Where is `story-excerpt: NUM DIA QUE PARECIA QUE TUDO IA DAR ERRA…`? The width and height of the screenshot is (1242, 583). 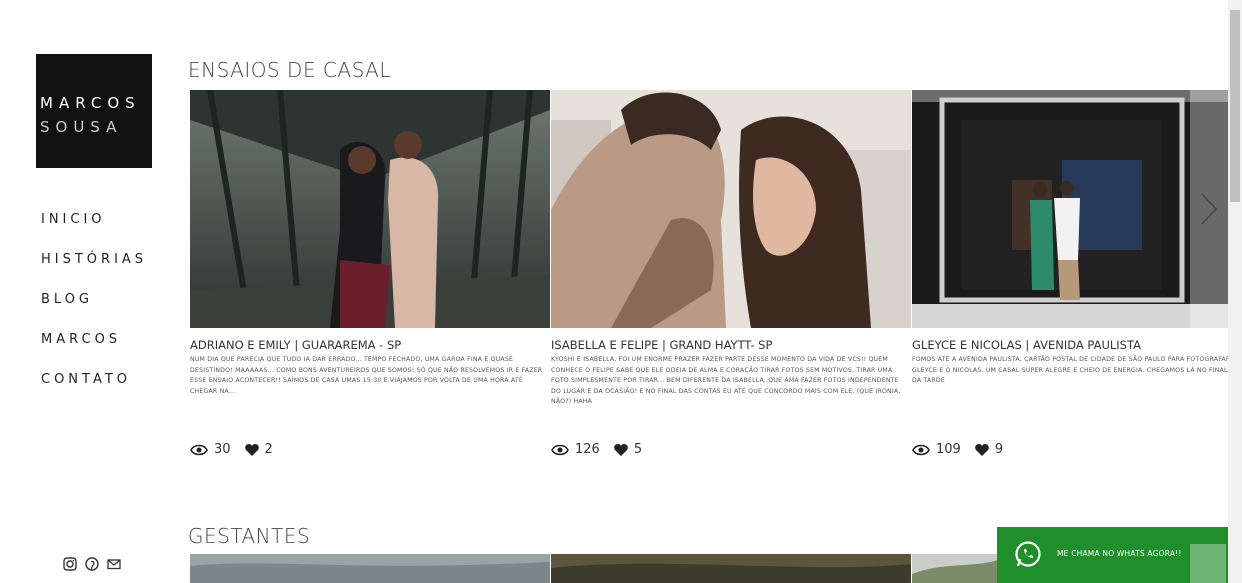 story-excerpt: NUM DIA QUE PARECIA QUE TUDO IA DAR ERRA… is located at coordinates (366, 375).